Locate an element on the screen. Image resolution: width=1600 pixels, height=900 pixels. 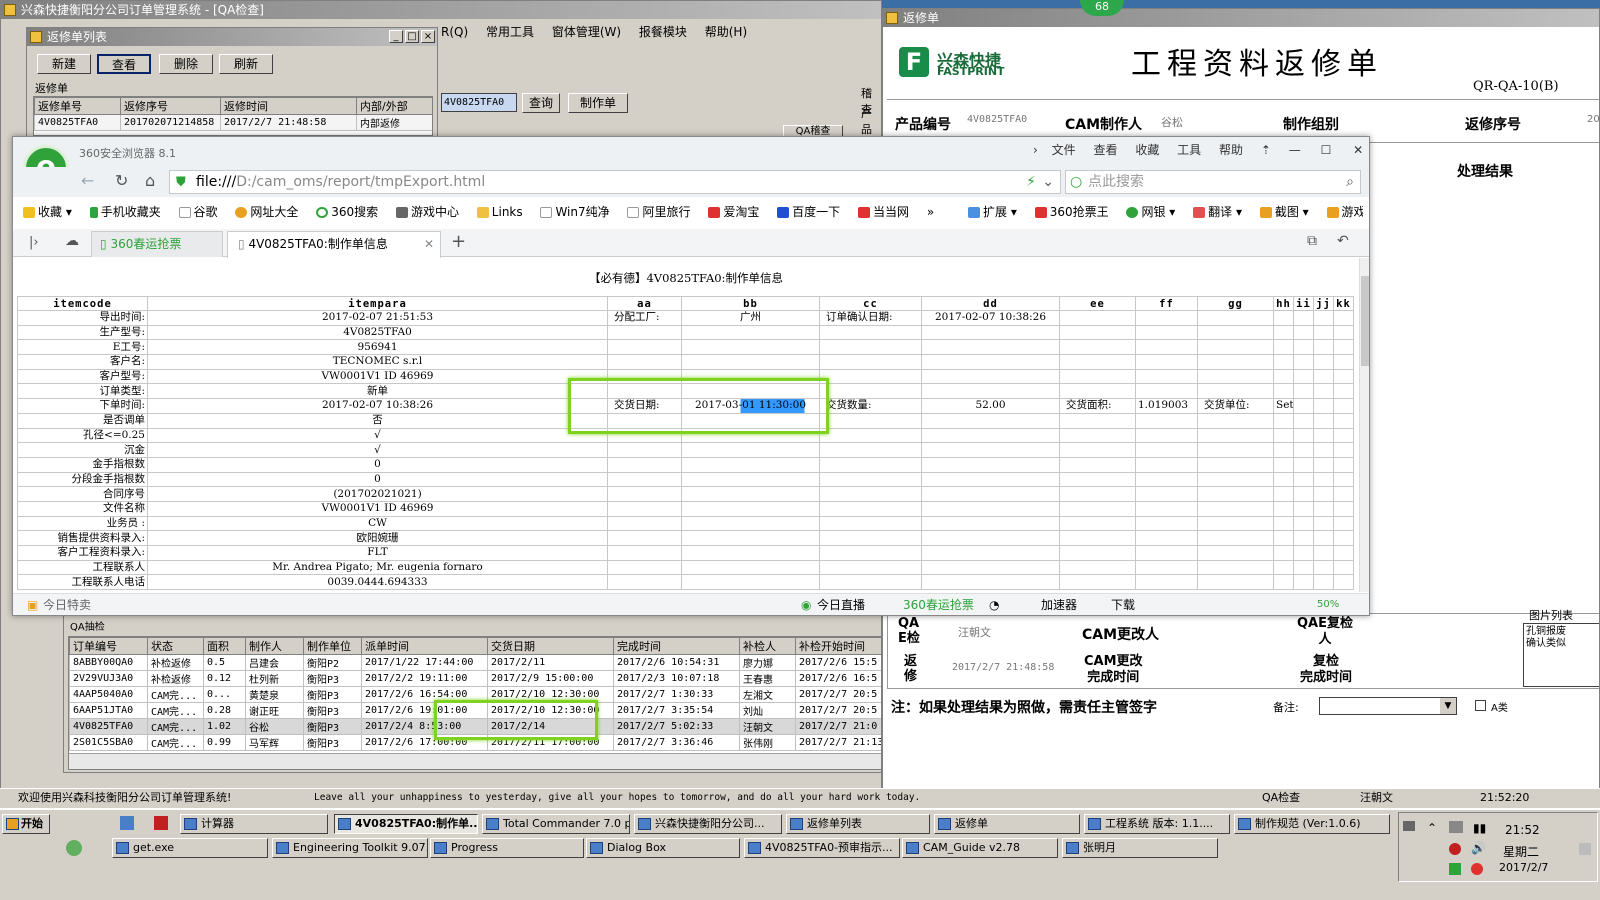
clock-time: 21:52 is located at coordinates (1522, 830).